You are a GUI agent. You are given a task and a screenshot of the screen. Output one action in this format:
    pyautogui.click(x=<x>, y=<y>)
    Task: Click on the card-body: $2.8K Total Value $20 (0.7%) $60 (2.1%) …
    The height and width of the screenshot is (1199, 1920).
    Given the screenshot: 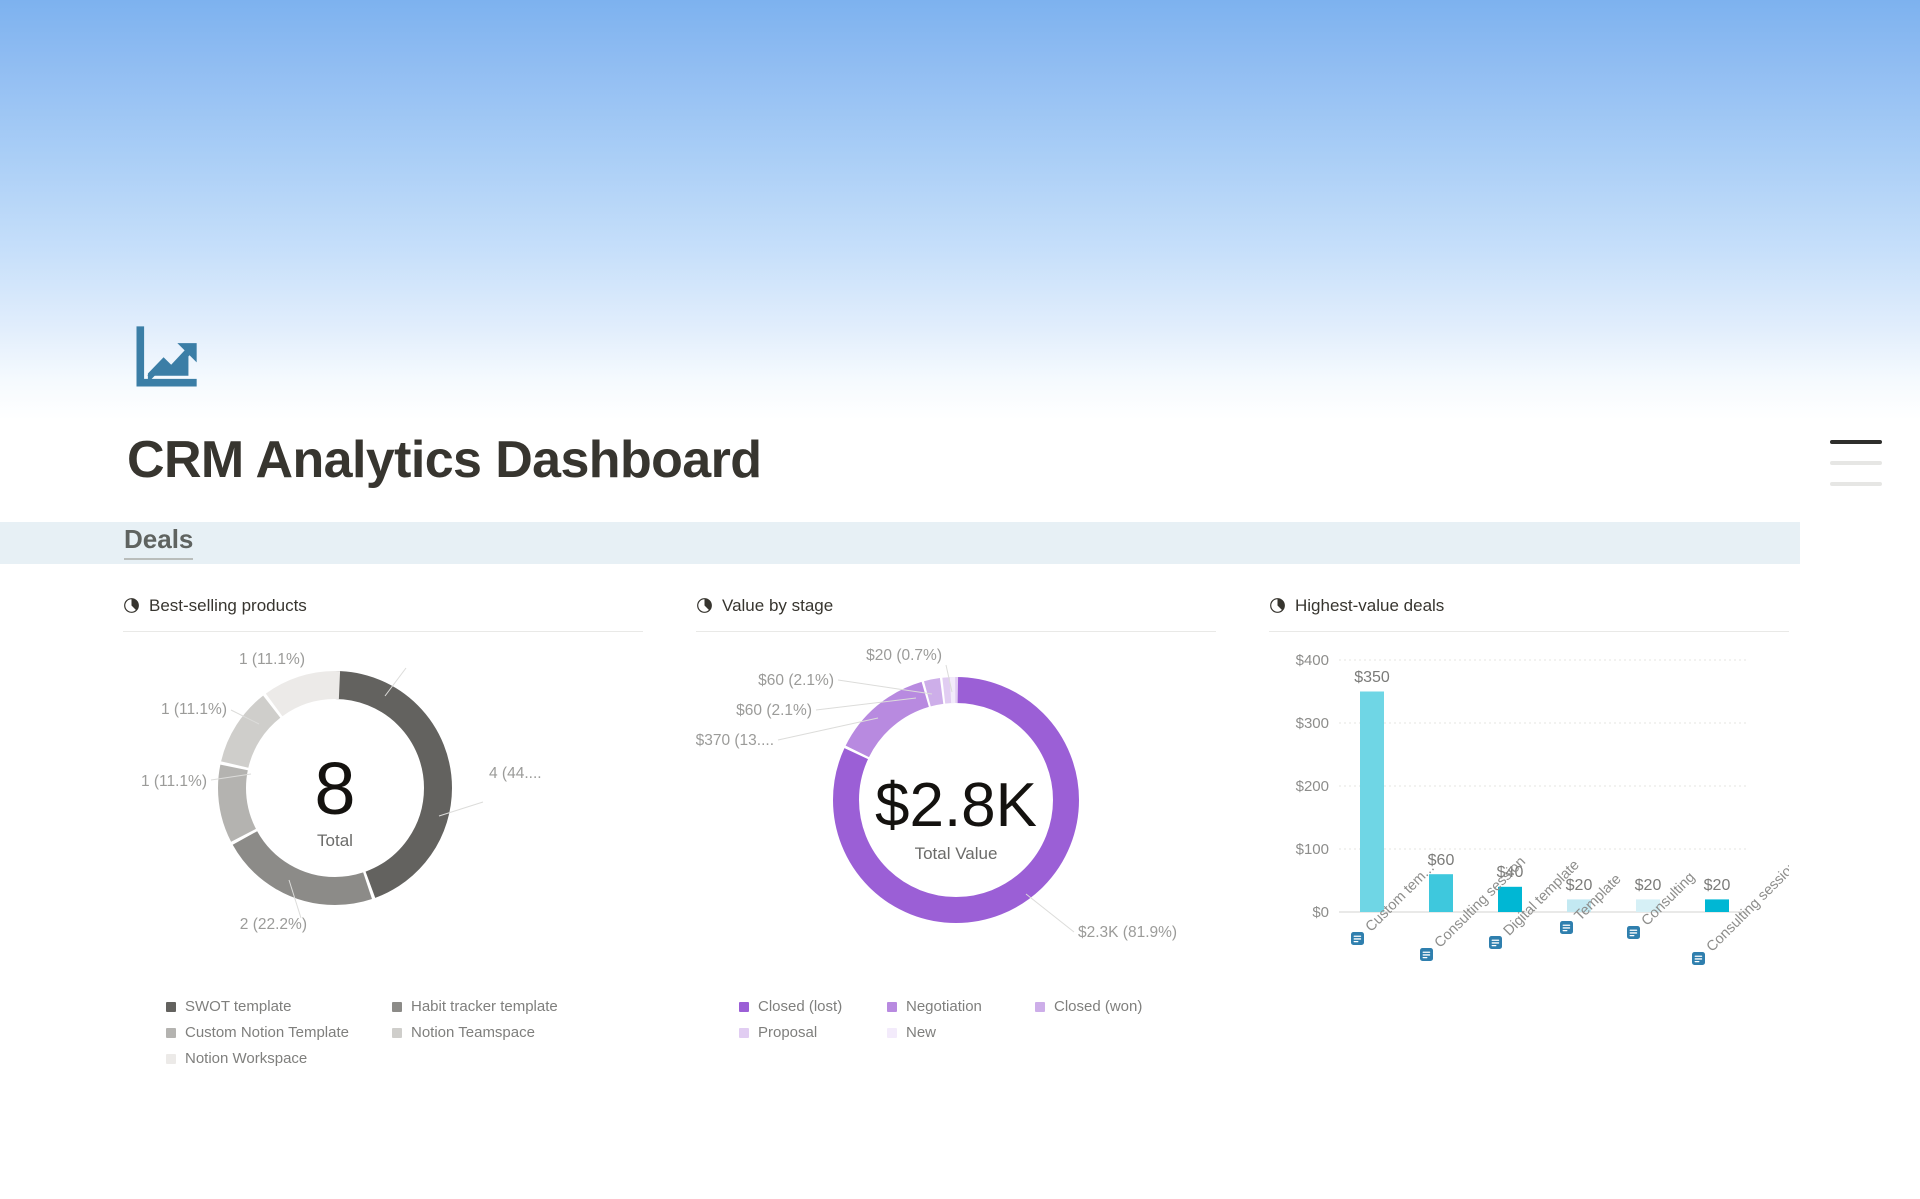 What is the action you would take?
    pyautogui.click(x=956, y=818)
    